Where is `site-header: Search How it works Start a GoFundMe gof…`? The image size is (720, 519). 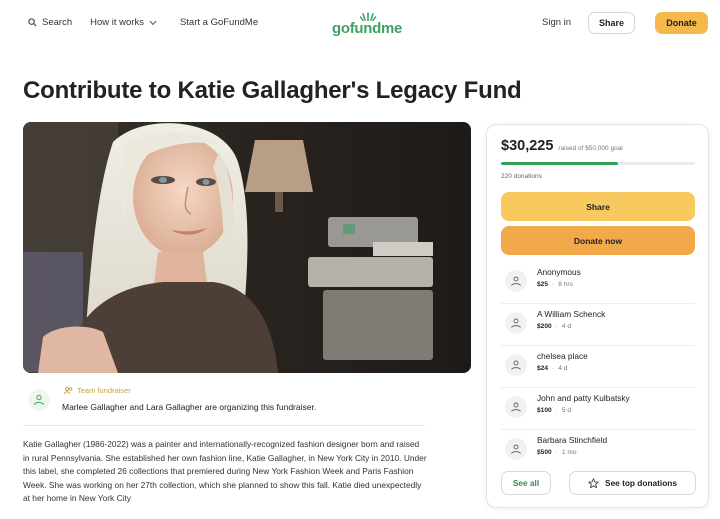 site-header: Search How it works Start a GoFundMe gof… is located at coordinates (360, 24).